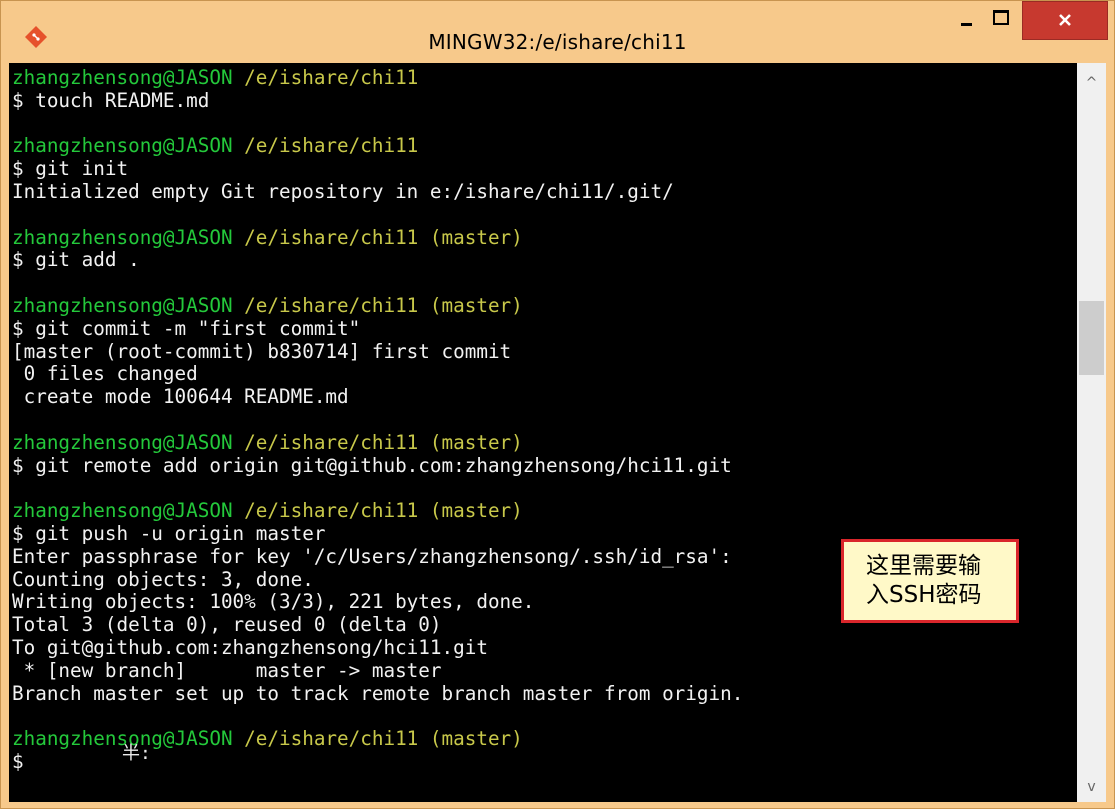 This screenshot has width=1115, height=809. What do you see at coordinates (70, 169) in the screenshot?
I see `line-text: $ git init` at bounding box center [70, 169].